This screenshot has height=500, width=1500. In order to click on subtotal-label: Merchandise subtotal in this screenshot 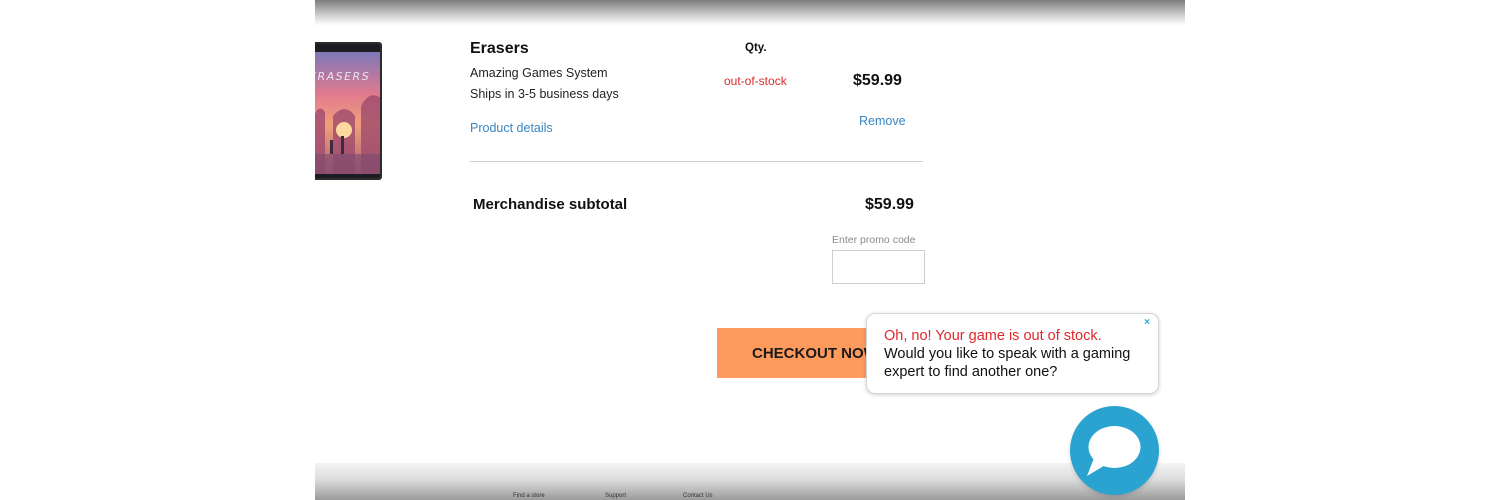, I will do `click(550, 204)`.